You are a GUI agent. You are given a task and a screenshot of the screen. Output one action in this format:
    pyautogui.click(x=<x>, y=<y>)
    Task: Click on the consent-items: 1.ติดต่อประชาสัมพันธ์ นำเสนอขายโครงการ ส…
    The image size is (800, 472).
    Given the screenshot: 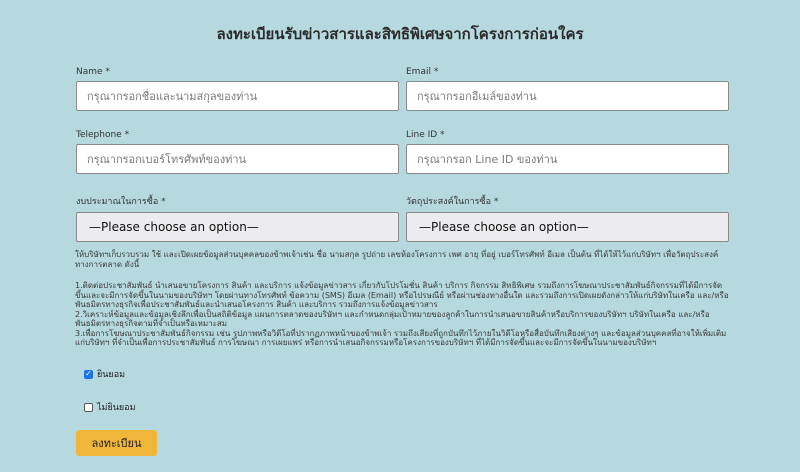 What is the action you would take?
    pyautogui.click(x=403, y=314)
    